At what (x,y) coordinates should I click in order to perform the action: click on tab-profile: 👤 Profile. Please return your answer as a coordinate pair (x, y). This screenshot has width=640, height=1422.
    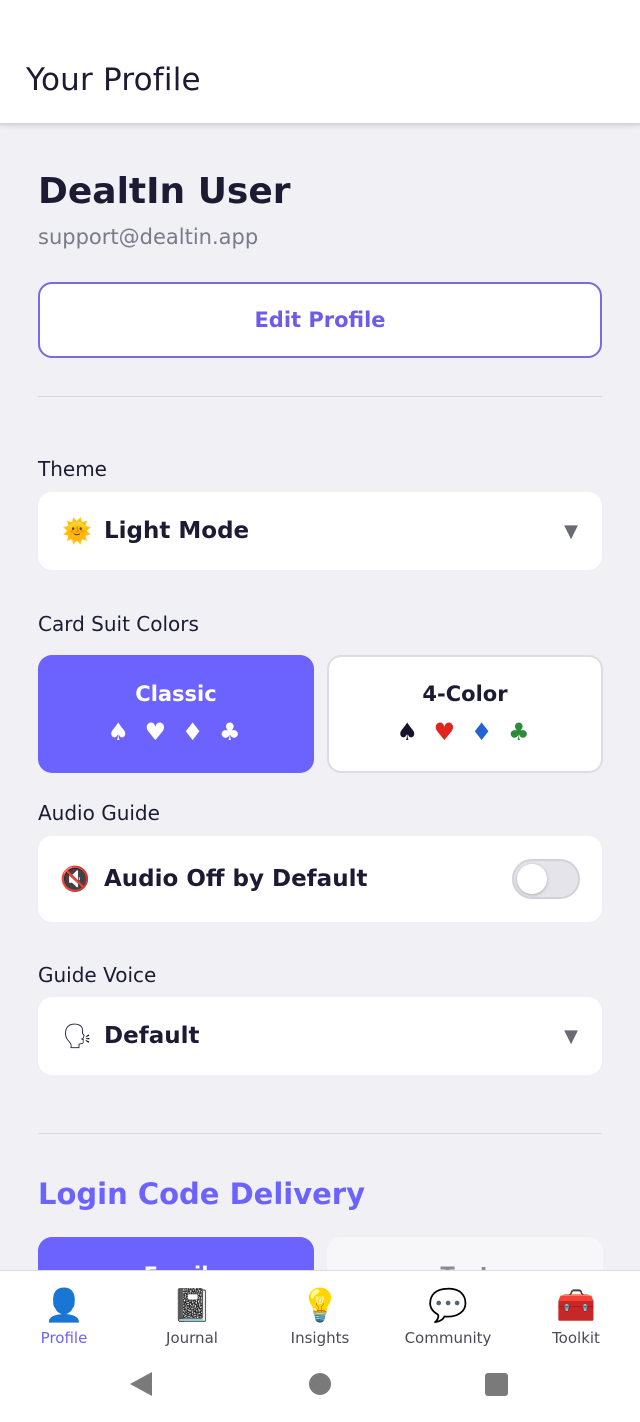
    Looking at the image, I should click on (64, 1316).